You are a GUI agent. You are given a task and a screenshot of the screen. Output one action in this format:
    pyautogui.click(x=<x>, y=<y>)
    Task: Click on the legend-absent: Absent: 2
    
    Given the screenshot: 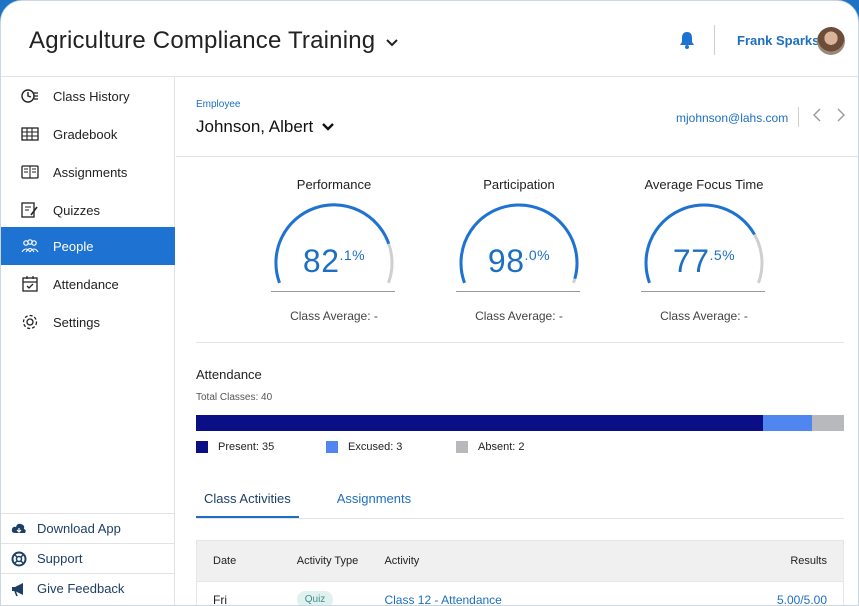 What is the action you would take?
    pyautogui.click(x=490, y=447)
    